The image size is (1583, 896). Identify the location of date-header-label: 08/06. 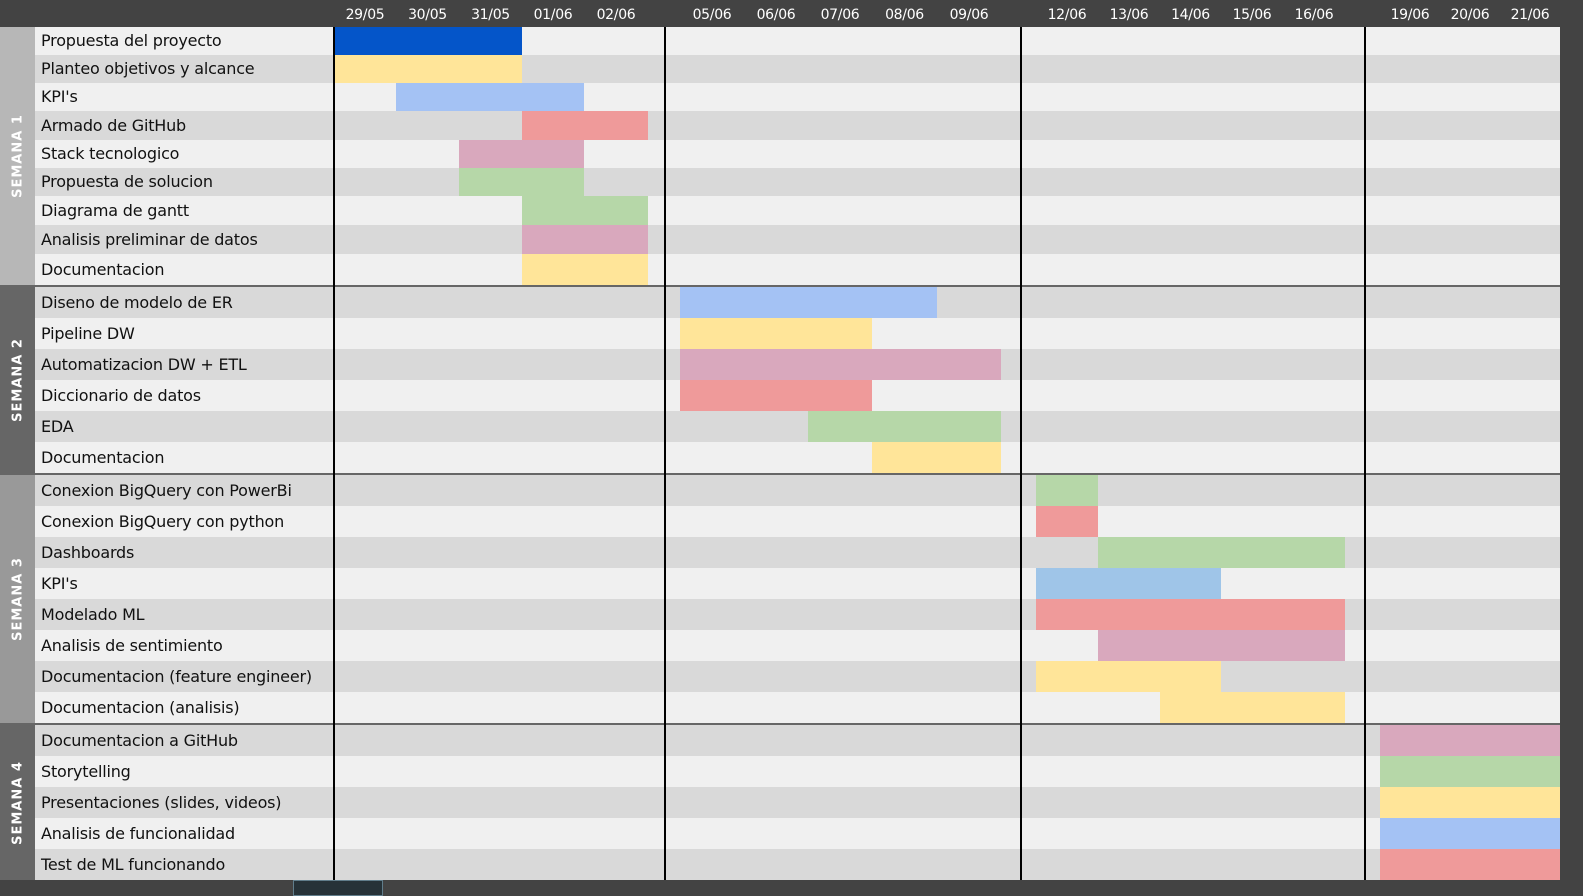
(904, 15).